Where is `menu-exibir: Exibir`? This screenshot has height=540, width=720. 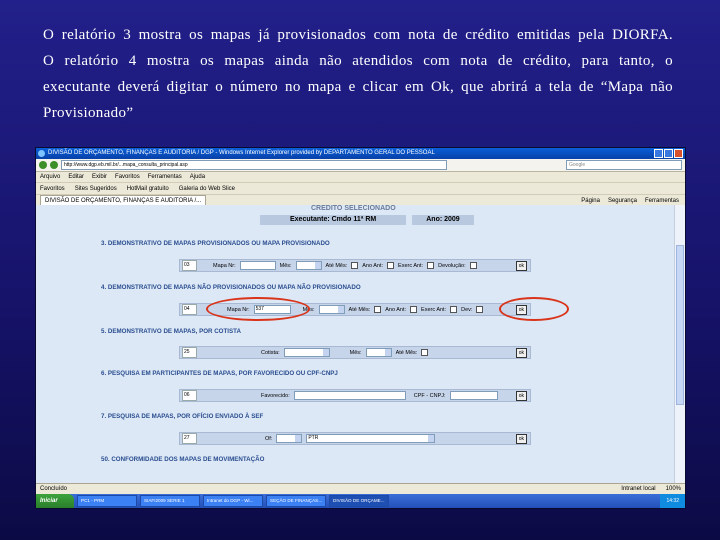
menu-exibir: Exibir is located at coordinates (99, 177).